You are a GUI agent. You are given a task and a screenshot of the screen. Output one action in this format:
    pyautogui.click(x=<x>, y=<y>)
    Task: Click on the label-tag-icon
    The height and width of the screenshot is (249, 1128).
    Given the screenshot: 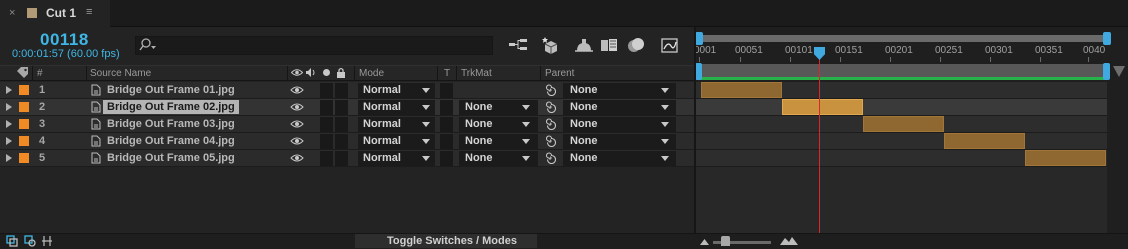 What is the action you would take?
    pyautogui.click(x=23, y=73)
    